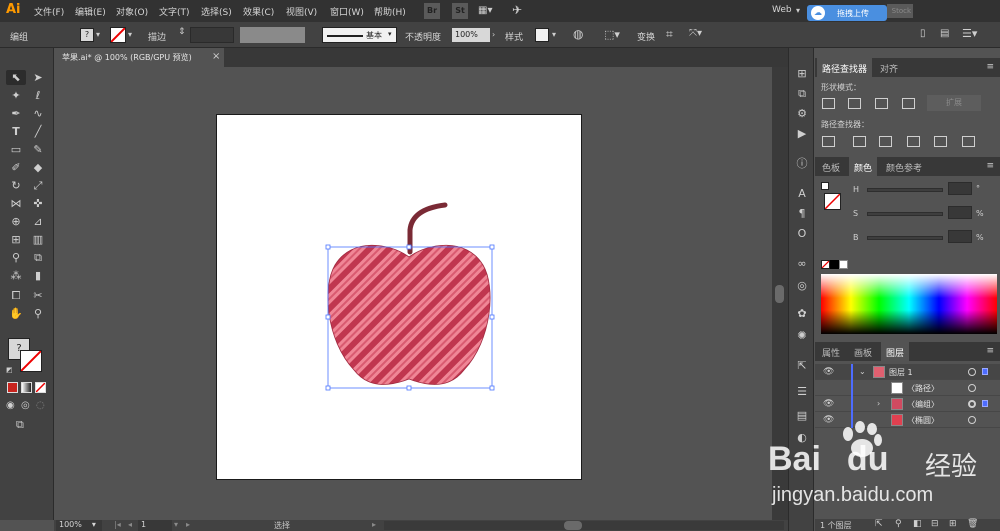 The width and height of the screenshot is (1000, 531). What do you see at coordinates (38, 185) in the screenshot?
I see `scale-tool-icon: ⤢` at bounding box center [38, 185].